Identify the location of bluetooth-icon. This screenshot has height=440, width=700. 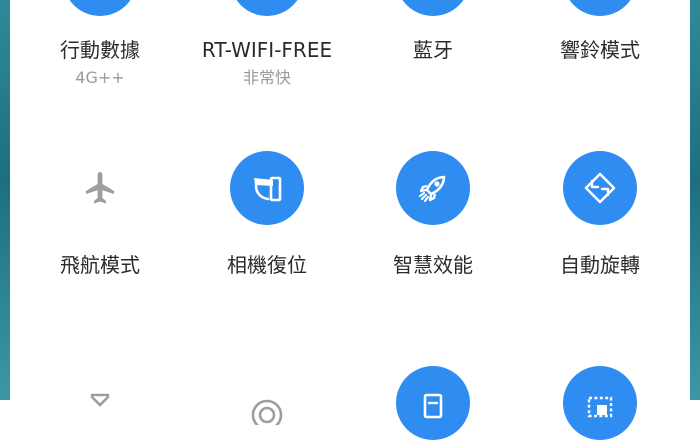
(433, 8).